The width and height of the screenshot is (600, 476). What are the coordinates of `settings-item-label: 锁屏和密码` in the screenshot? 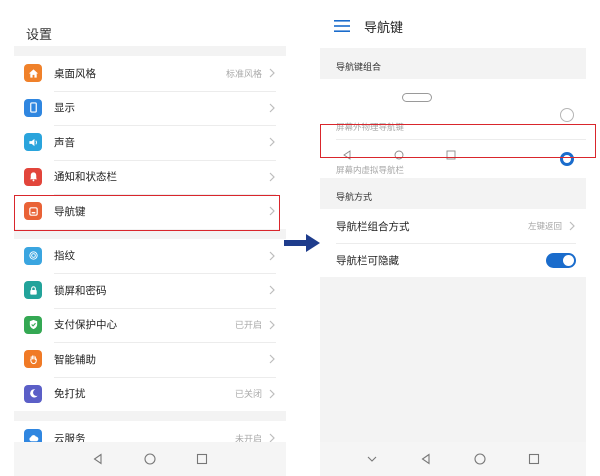 It's located at (80, 290).